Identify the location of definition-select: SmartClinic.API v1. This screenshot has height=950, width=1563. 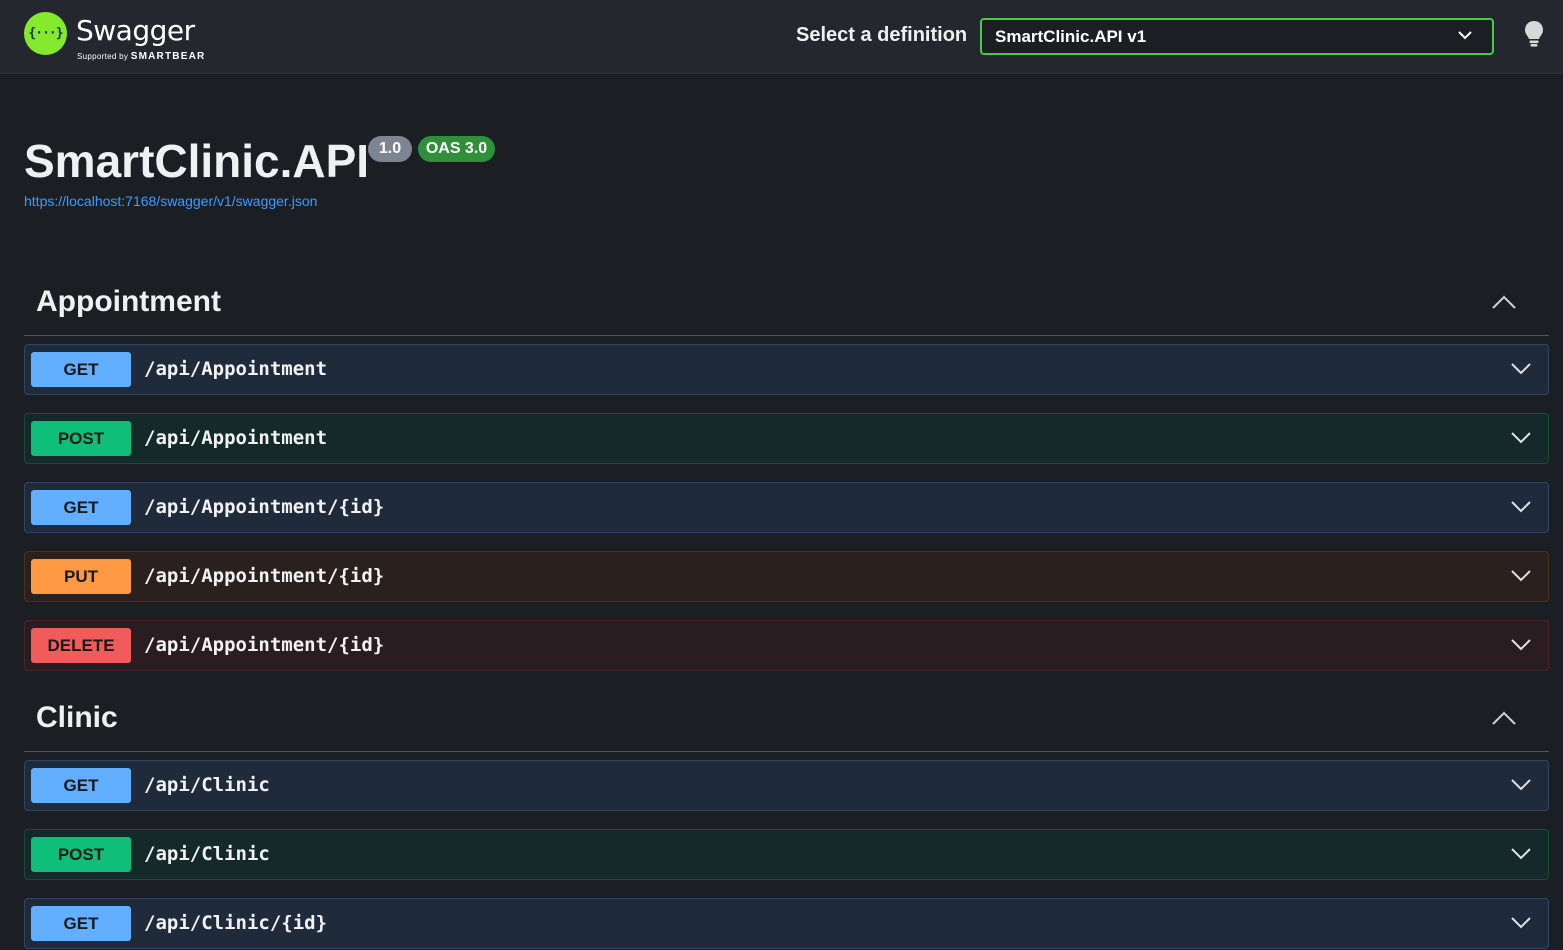
(1237, 36).